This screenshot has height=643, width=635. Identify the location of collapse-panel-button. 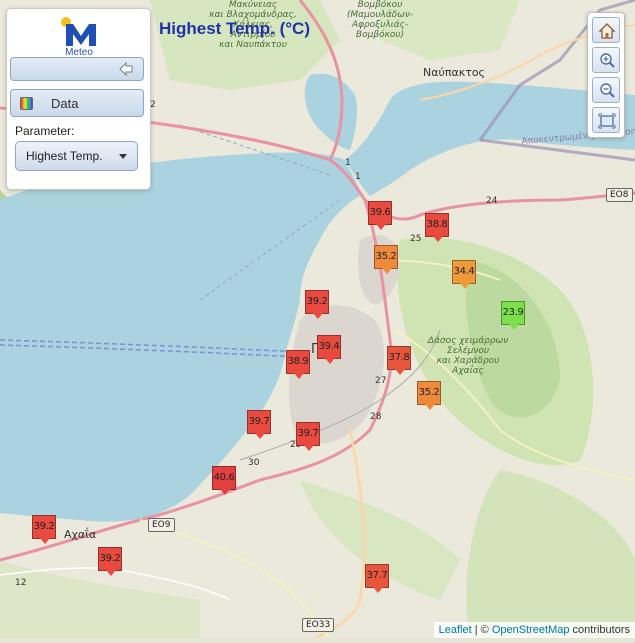
(77, 69).